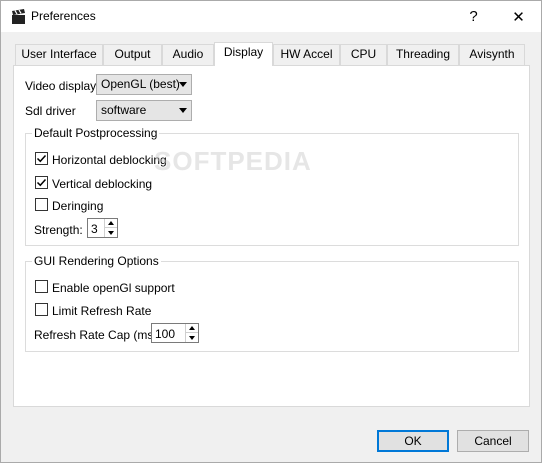 This screenshot has width=542, height=463. What do you see at coordinates (113, 288) in the screenshot?
I see `enable-opengl-label: Enable openGl support` at bounding box center [113, 288].